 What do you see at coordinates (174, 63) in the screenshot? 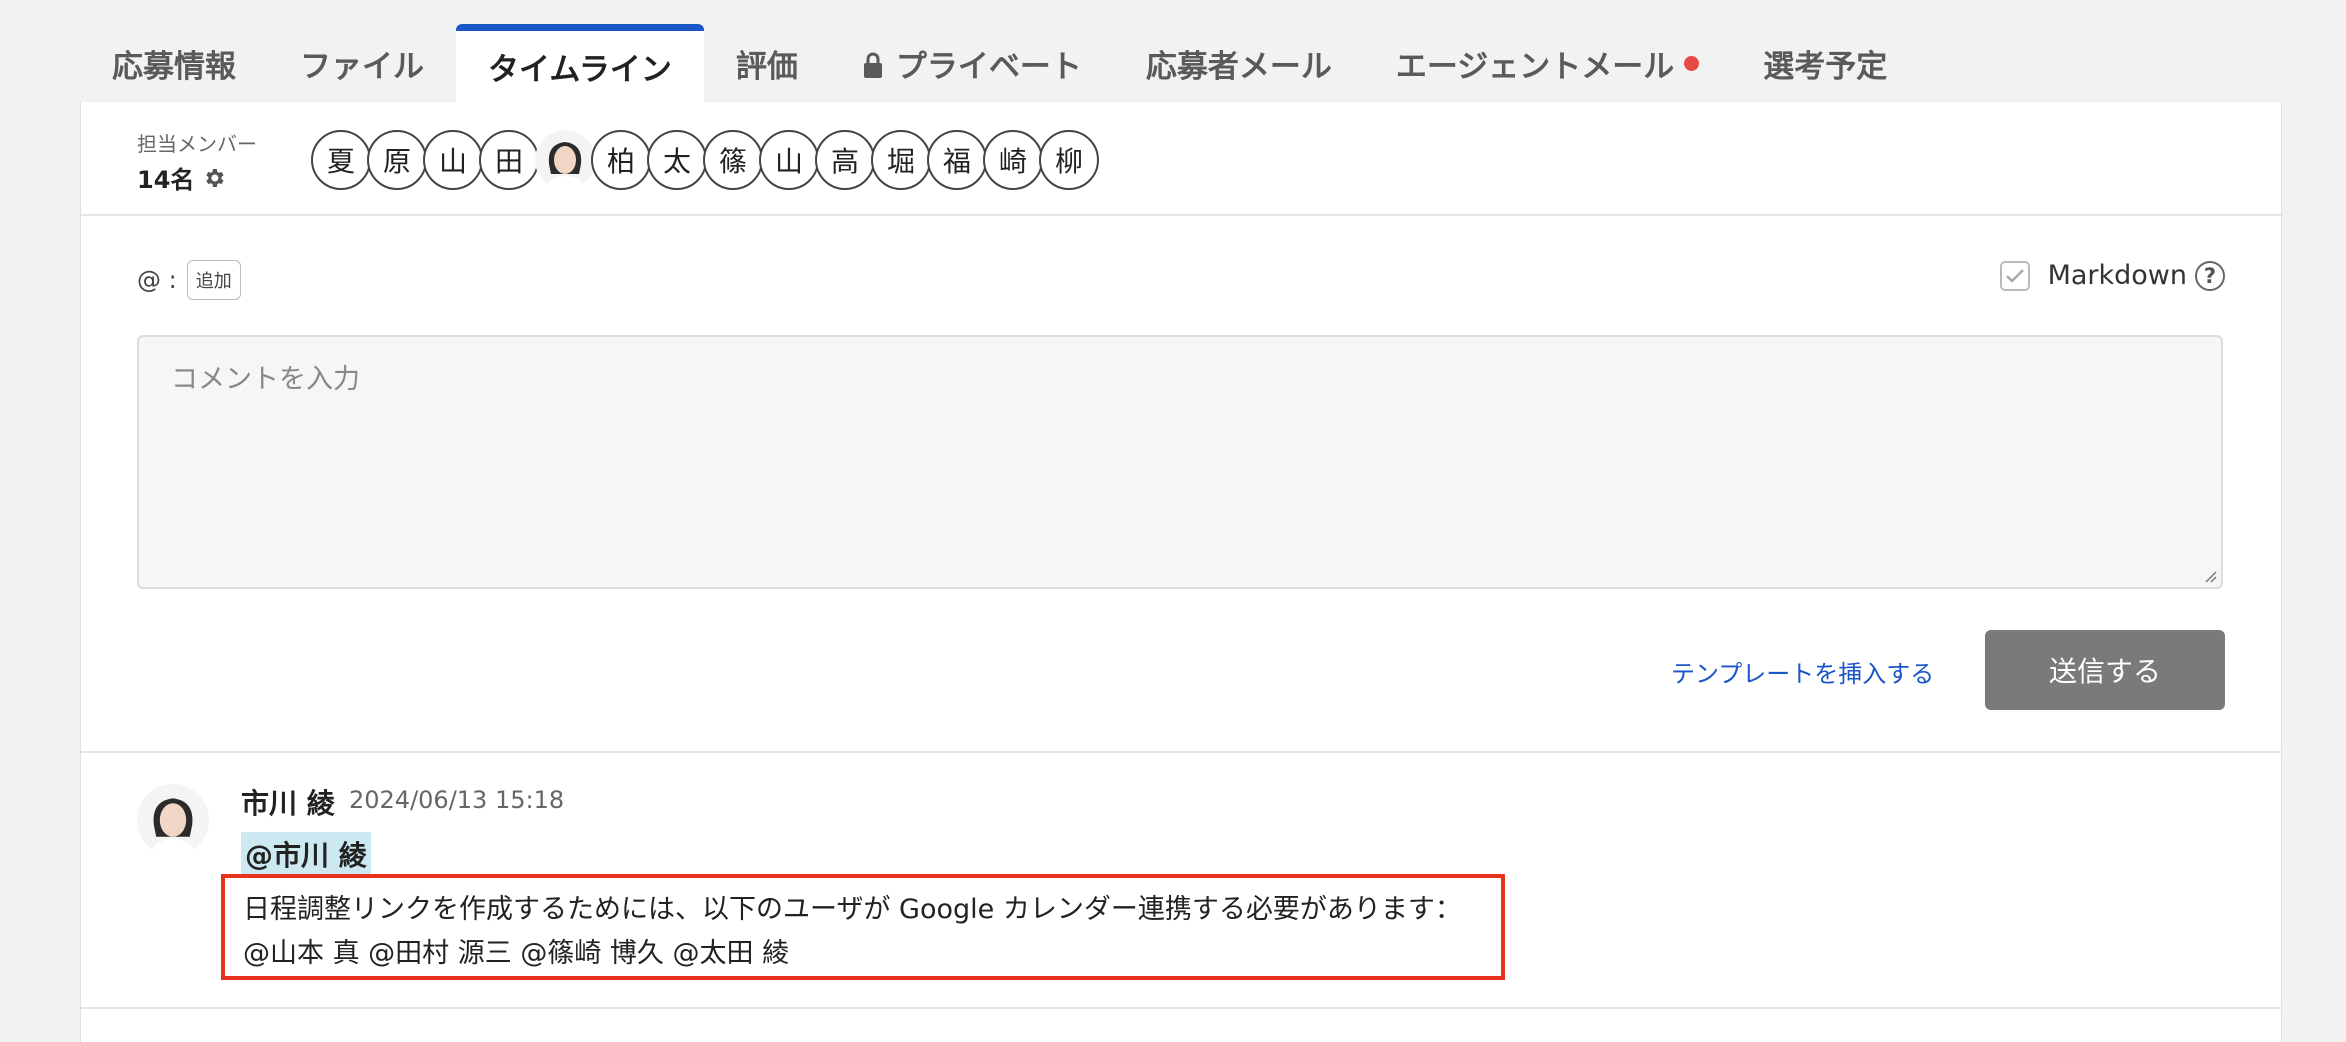
I see `tab-application-info: 応募情報` at bounding box center [174, 63].